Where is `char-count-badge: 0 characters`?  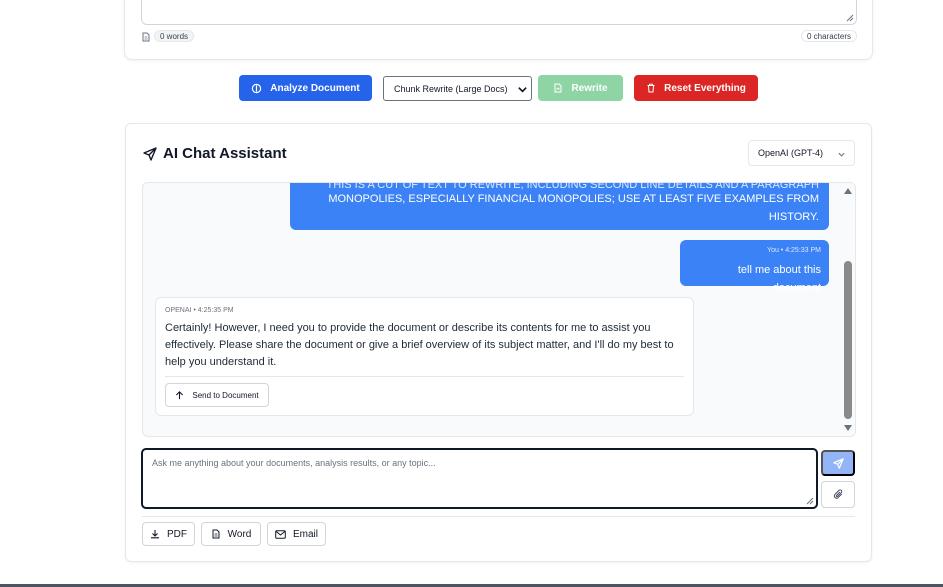
char-count-badge: 0 characters is located at coordinates (828, 36).